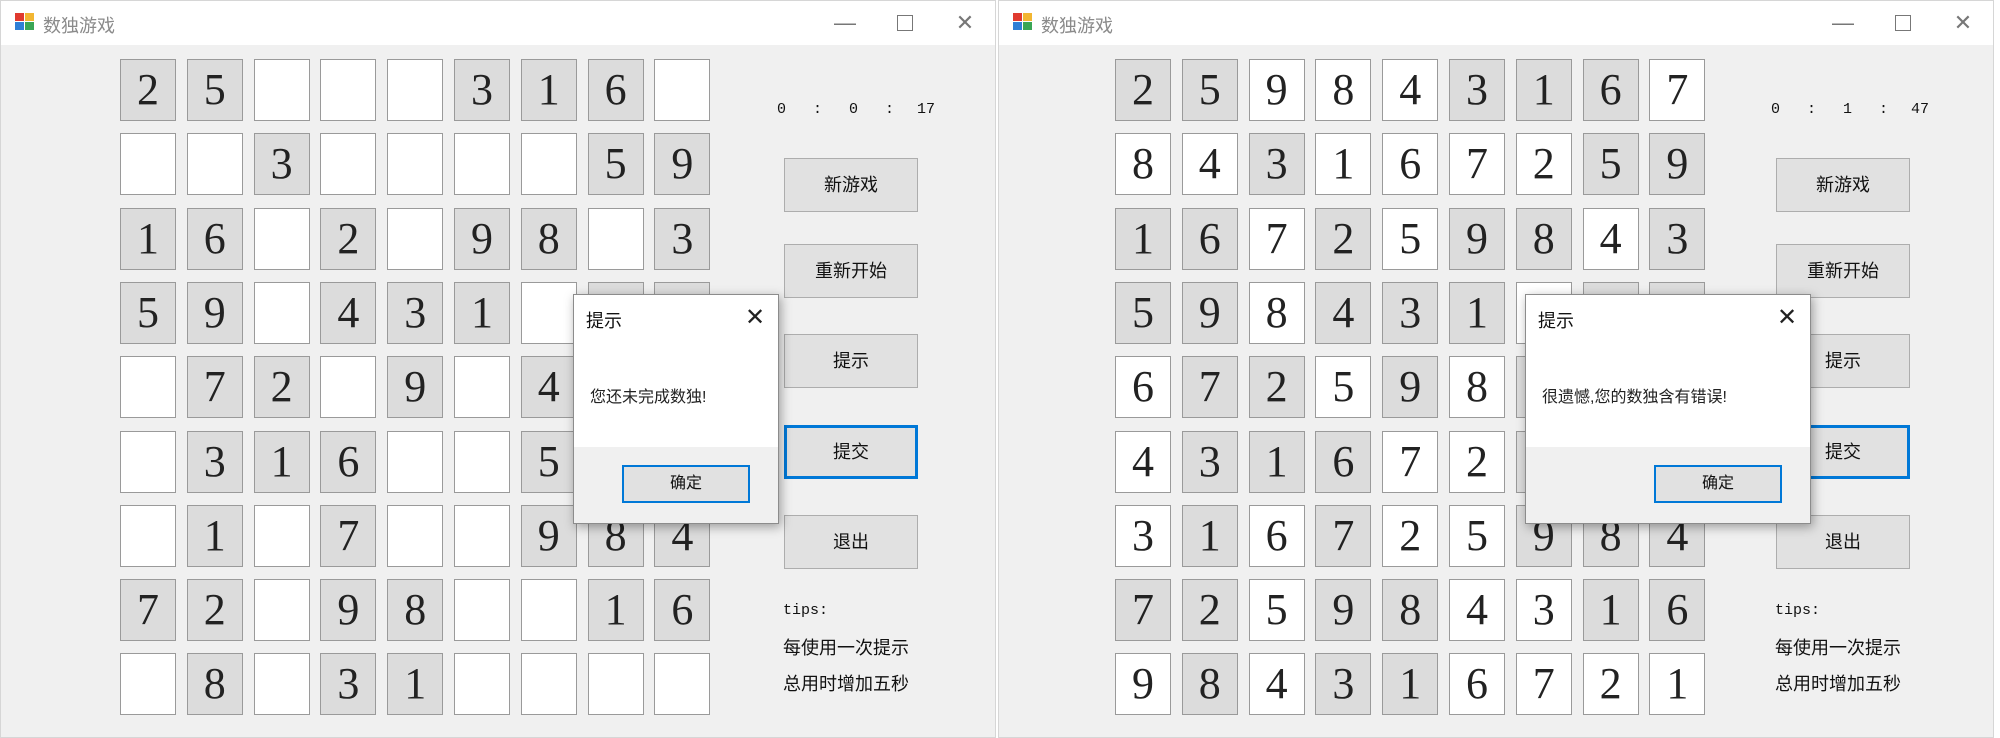  Describe the element at coordinates (482, 461) in the screenshot. I see `sudoku-cell-r6c6` at that location.